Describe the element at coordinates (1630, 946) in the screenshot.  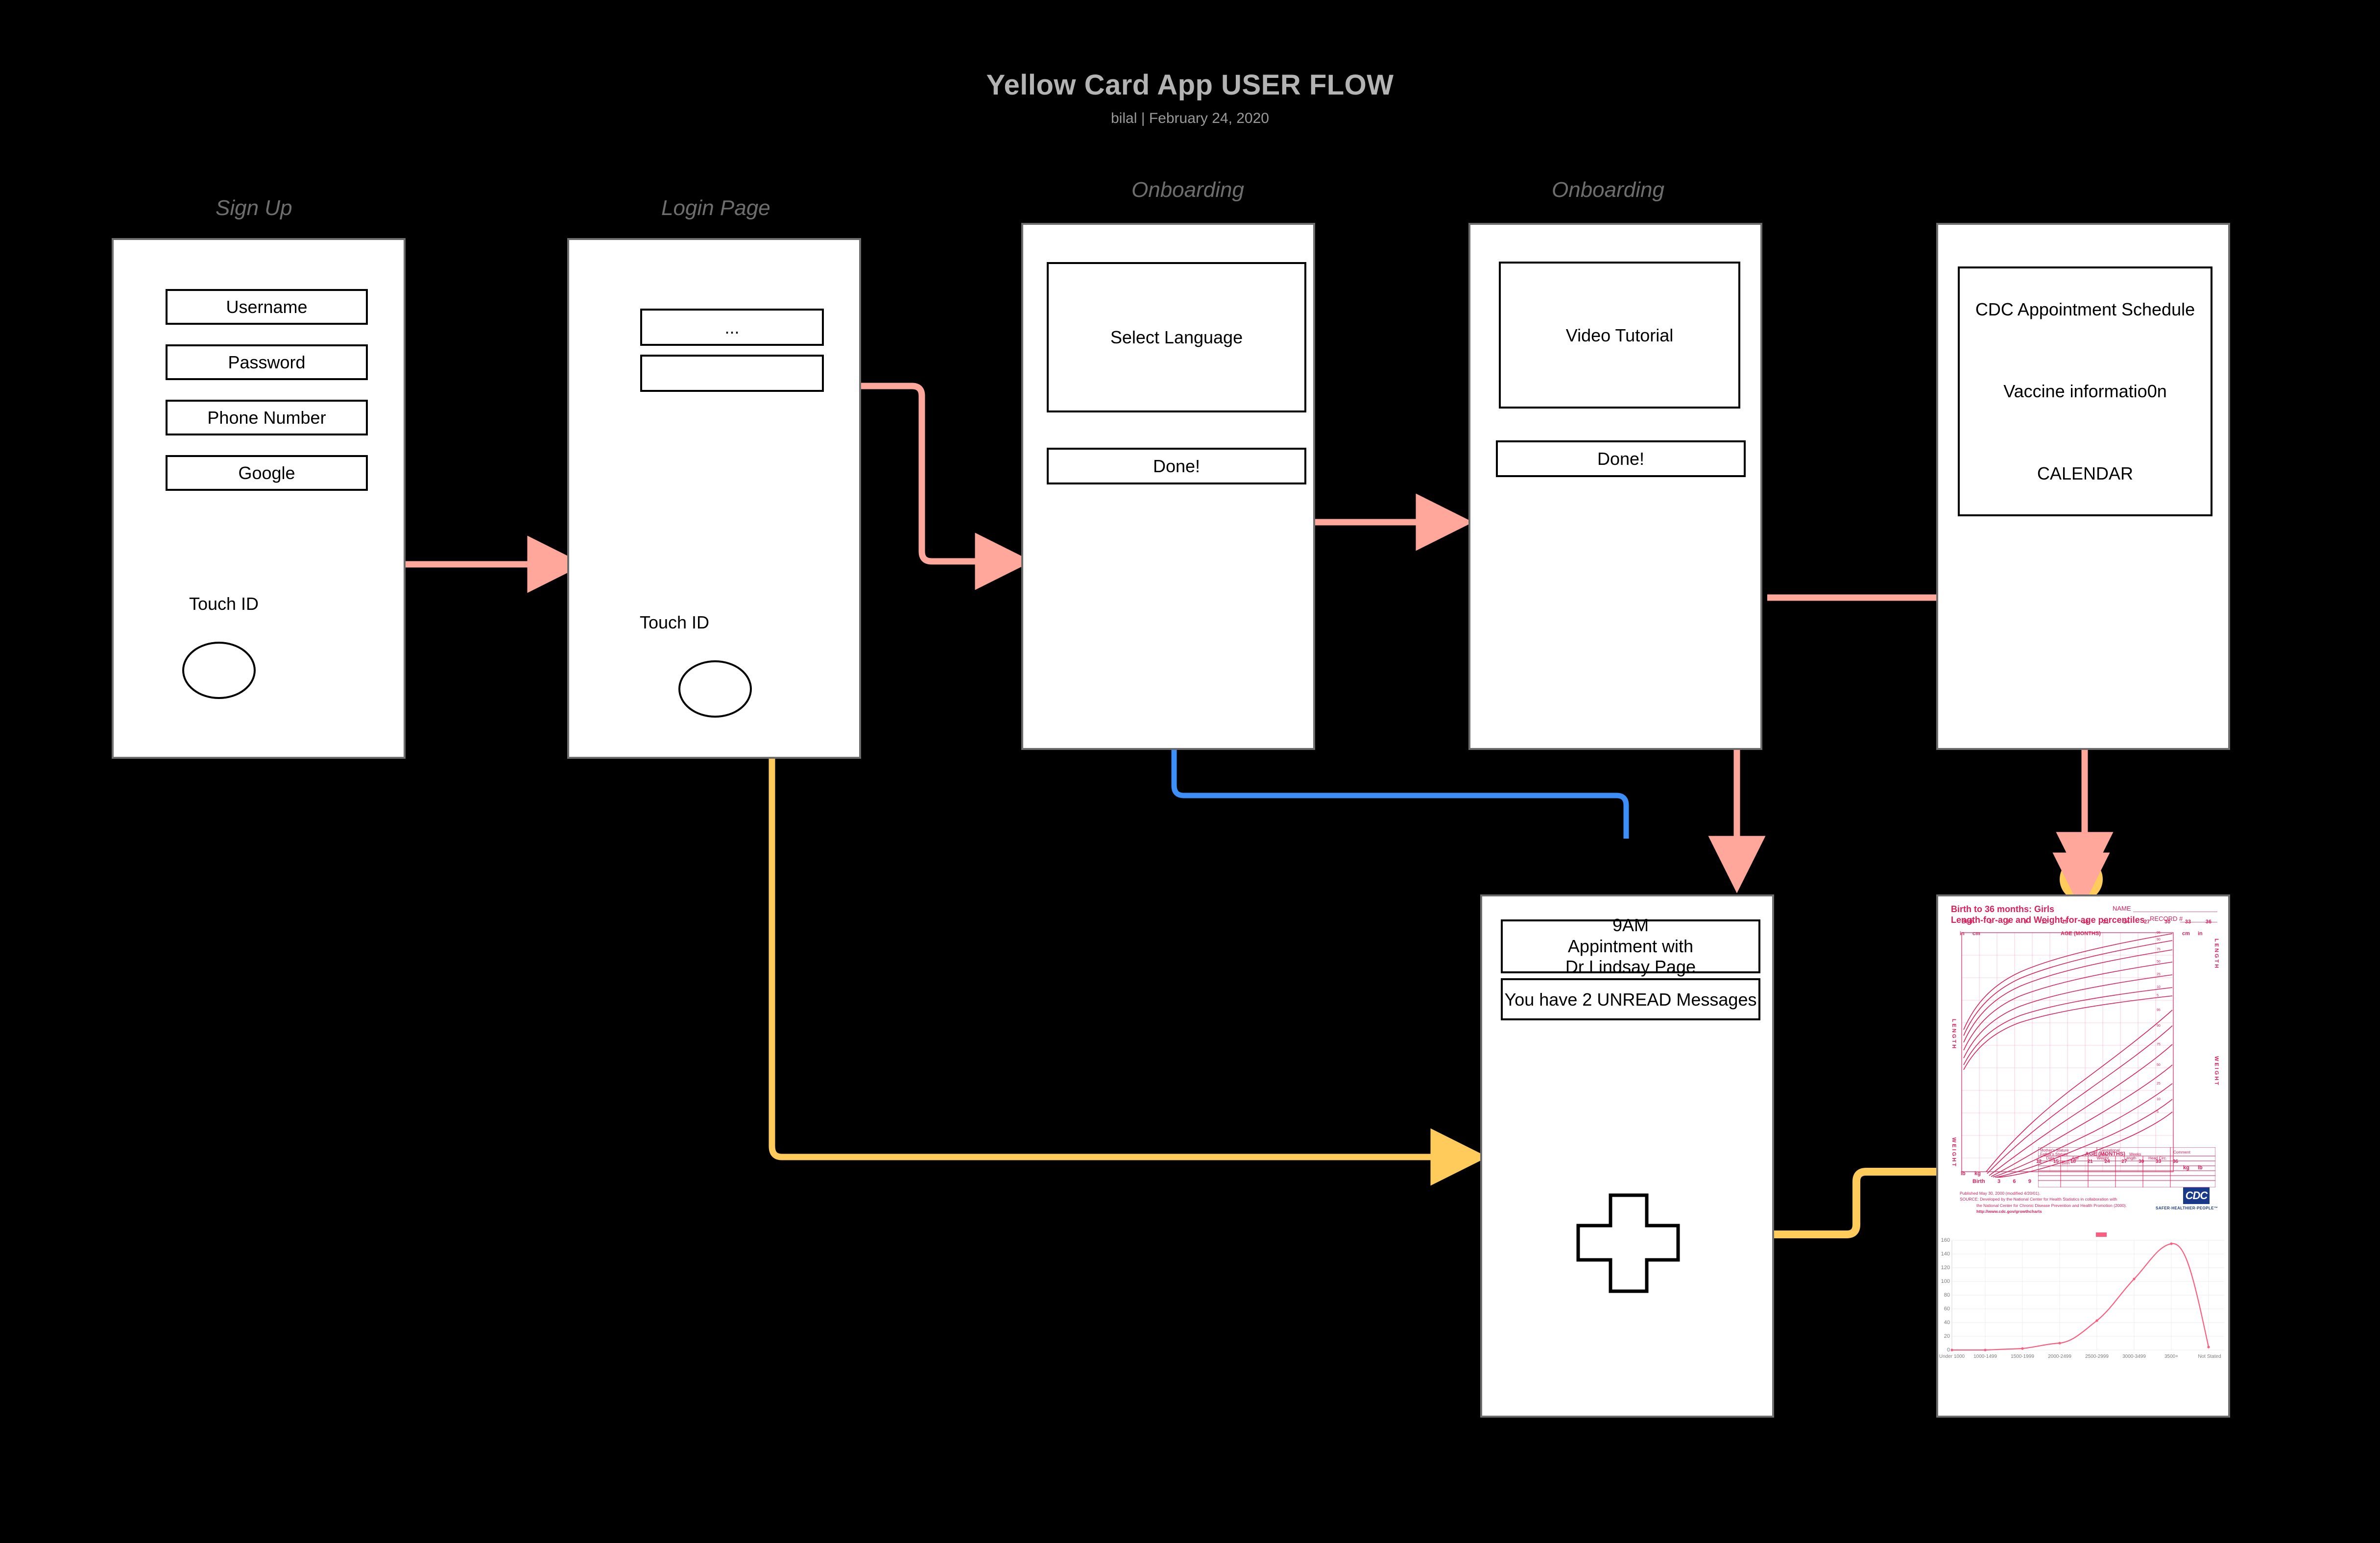
I see `appointment-card: 9AM Appintment with Dr Lindsay Page` at that location.